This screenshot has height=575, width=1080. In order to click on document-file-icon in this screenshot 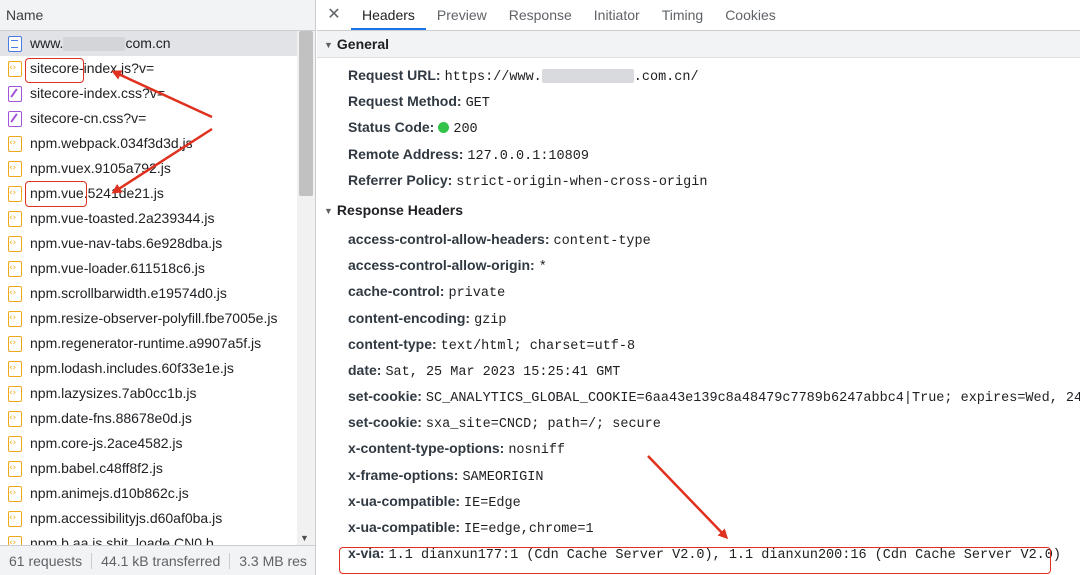, I will do `click(15, 43)`.